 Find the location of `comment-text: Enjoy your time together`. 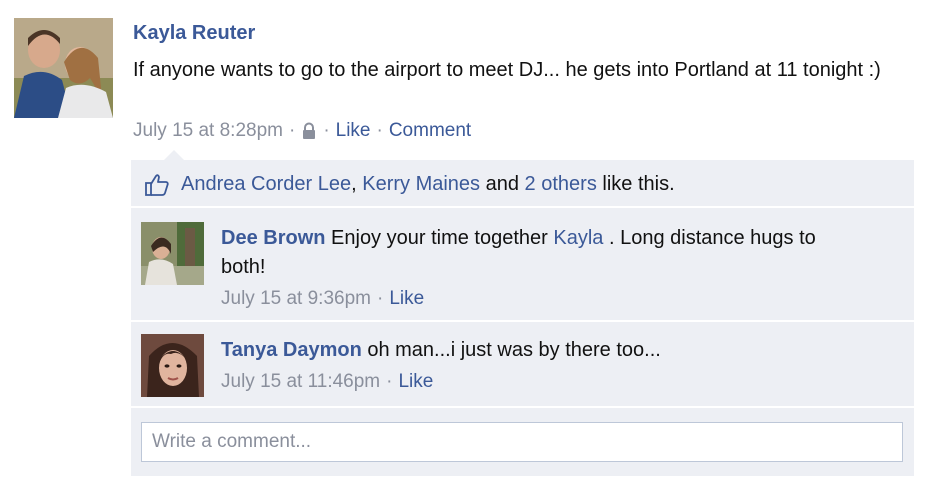

comment-text: Enjoy your time together is located at coordinates (439, 238).